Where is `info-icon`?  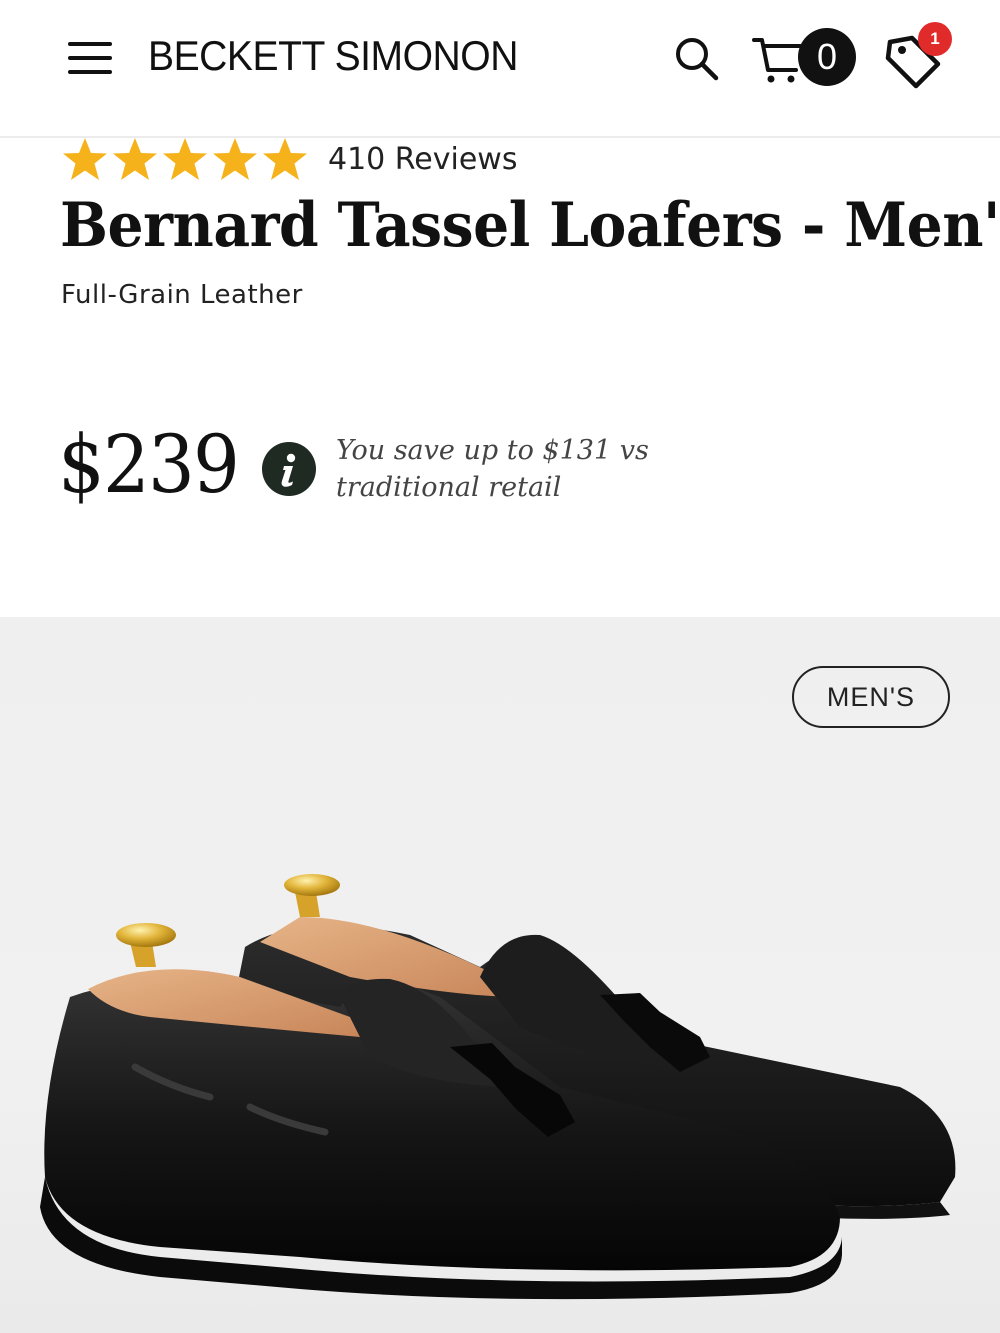
info-icon is located at coordinates (288, 470).